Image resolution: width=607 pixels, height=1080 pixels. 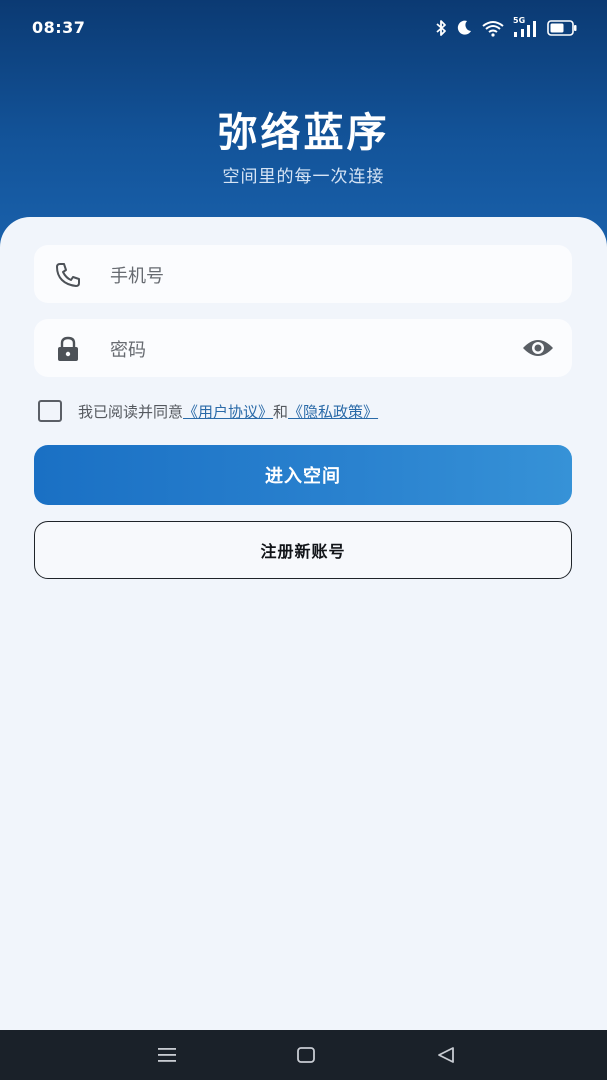 What do you see at coordinates (167, 1055) in the screenshot?
I see `menu-icon` at bounding box center [167, 1055].